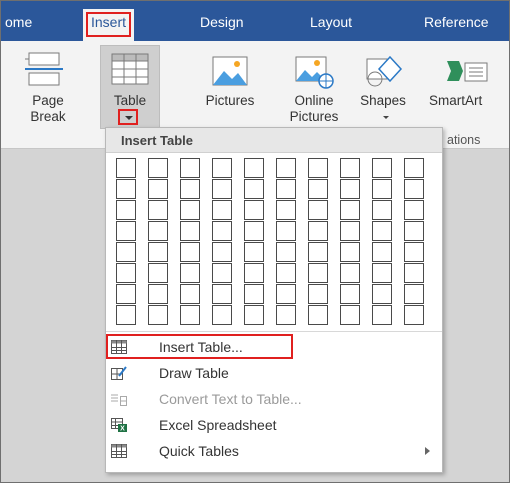 This screenshot has height=483, width=510. I want to click on menu-draw-table: Draw Table, so click(274, 373).